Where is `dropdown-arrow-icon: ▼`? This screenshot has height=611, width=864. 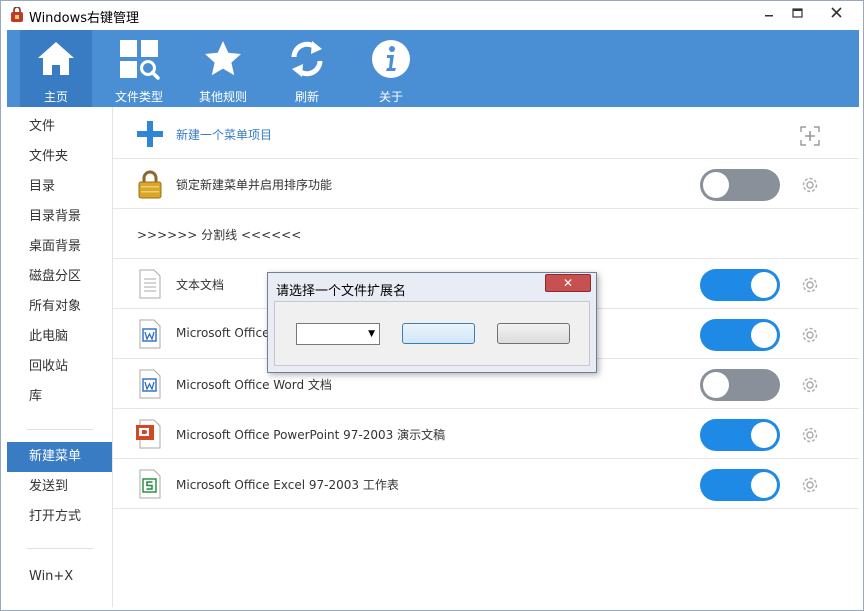
dropdown-arrow-icon: ▼ is located at coordinates (371, 334).